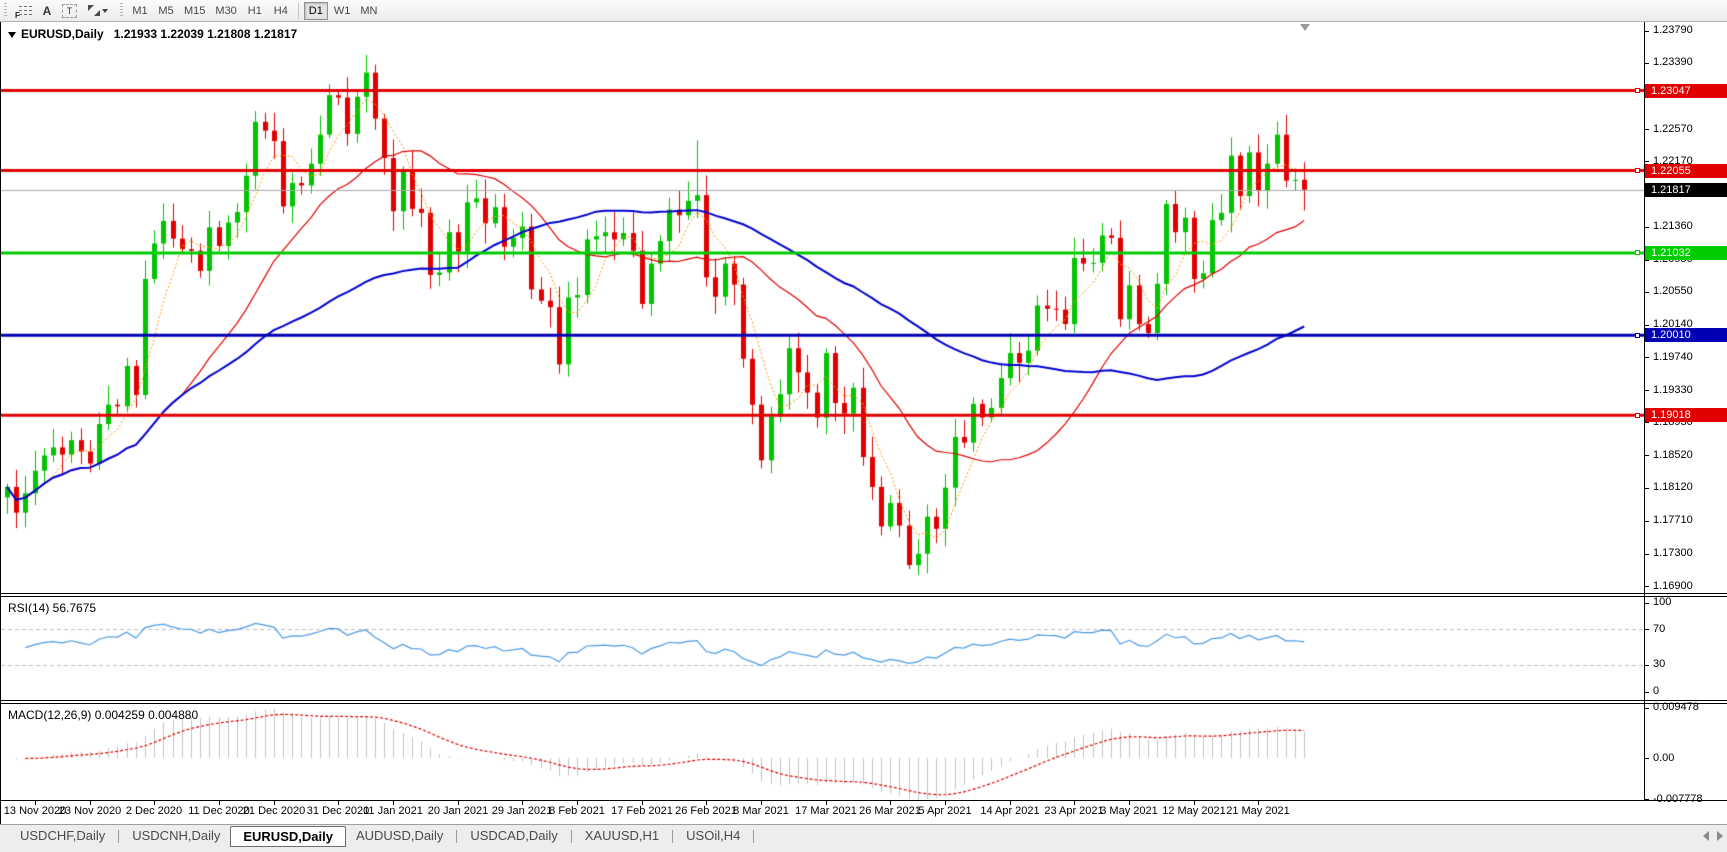 Image resolution: width=1727 pixels, height=852 pixels. Describe the element at coordinates (1673, 454) in the screenshot. I see `axis-tick-label: 1.18520` at that location.